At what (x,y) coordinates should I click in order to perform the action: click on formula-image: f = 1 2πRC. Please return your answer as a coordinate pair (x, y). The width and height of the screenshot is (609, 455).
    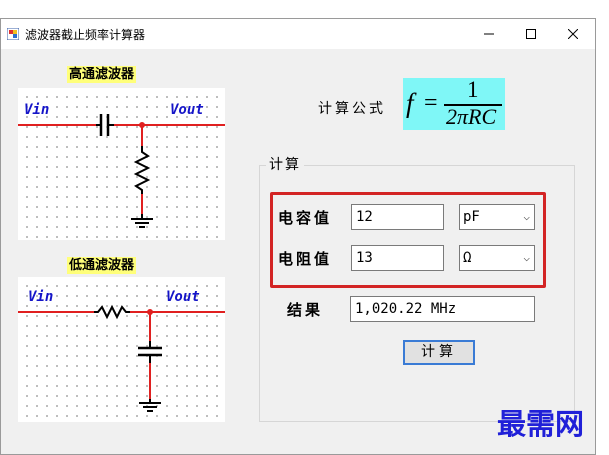
    Looking at the image, I should click on (454, 103).